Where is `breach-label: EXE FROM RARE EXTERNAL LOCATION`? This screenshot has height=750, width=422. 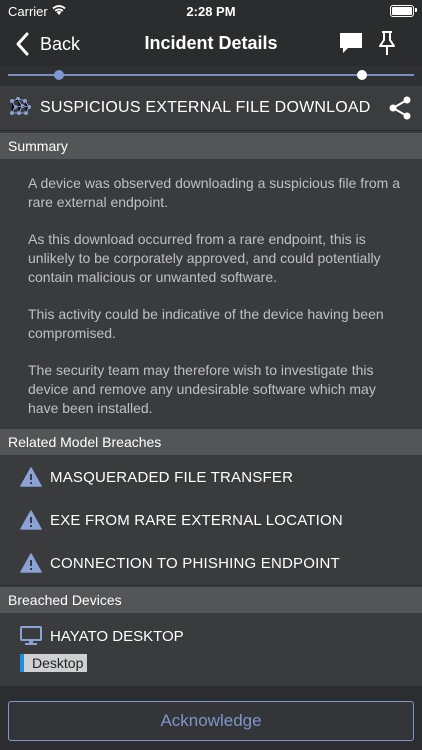
breach-label: EXE FROM RARE EXTERNAL LOCATION is located at coordinates (196, 520).